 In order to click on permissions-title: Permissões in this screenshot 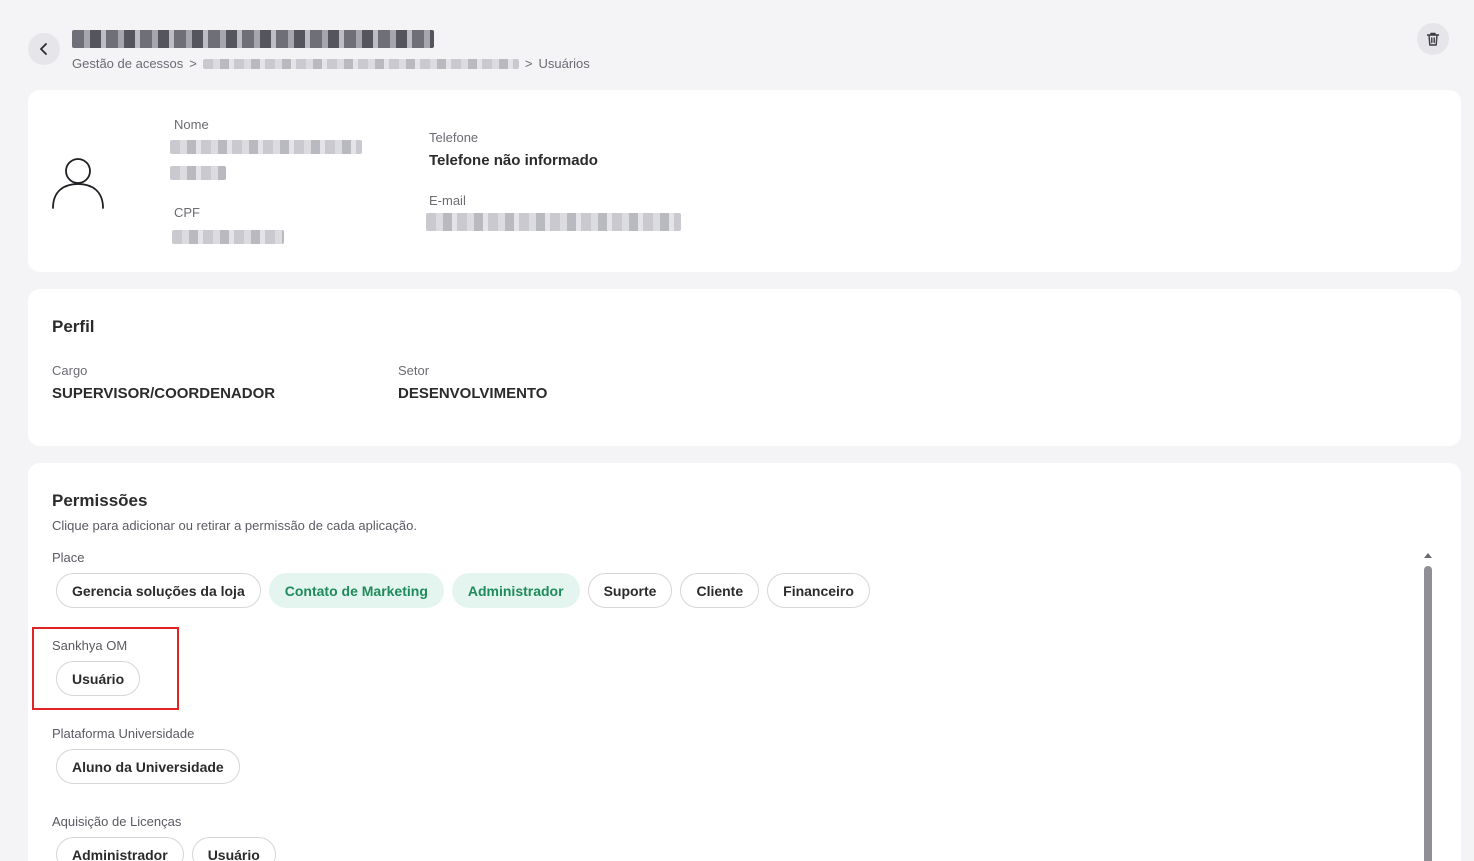, I will do `click(100, 500)`.